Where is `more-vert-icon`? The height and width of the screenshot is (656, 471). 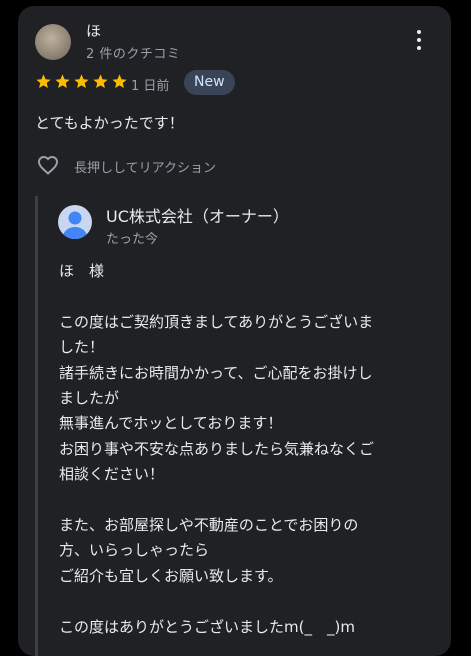 more-vert-icon is located at coordinates (419, 45).